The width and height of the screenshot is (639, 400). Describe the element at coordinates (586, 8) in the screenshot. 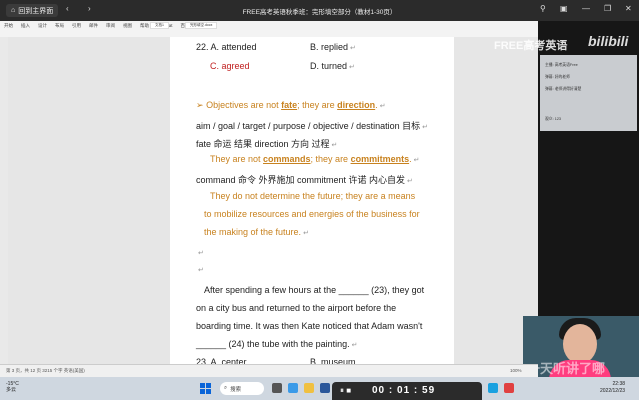

I see `minimize-icon: —` at that location.